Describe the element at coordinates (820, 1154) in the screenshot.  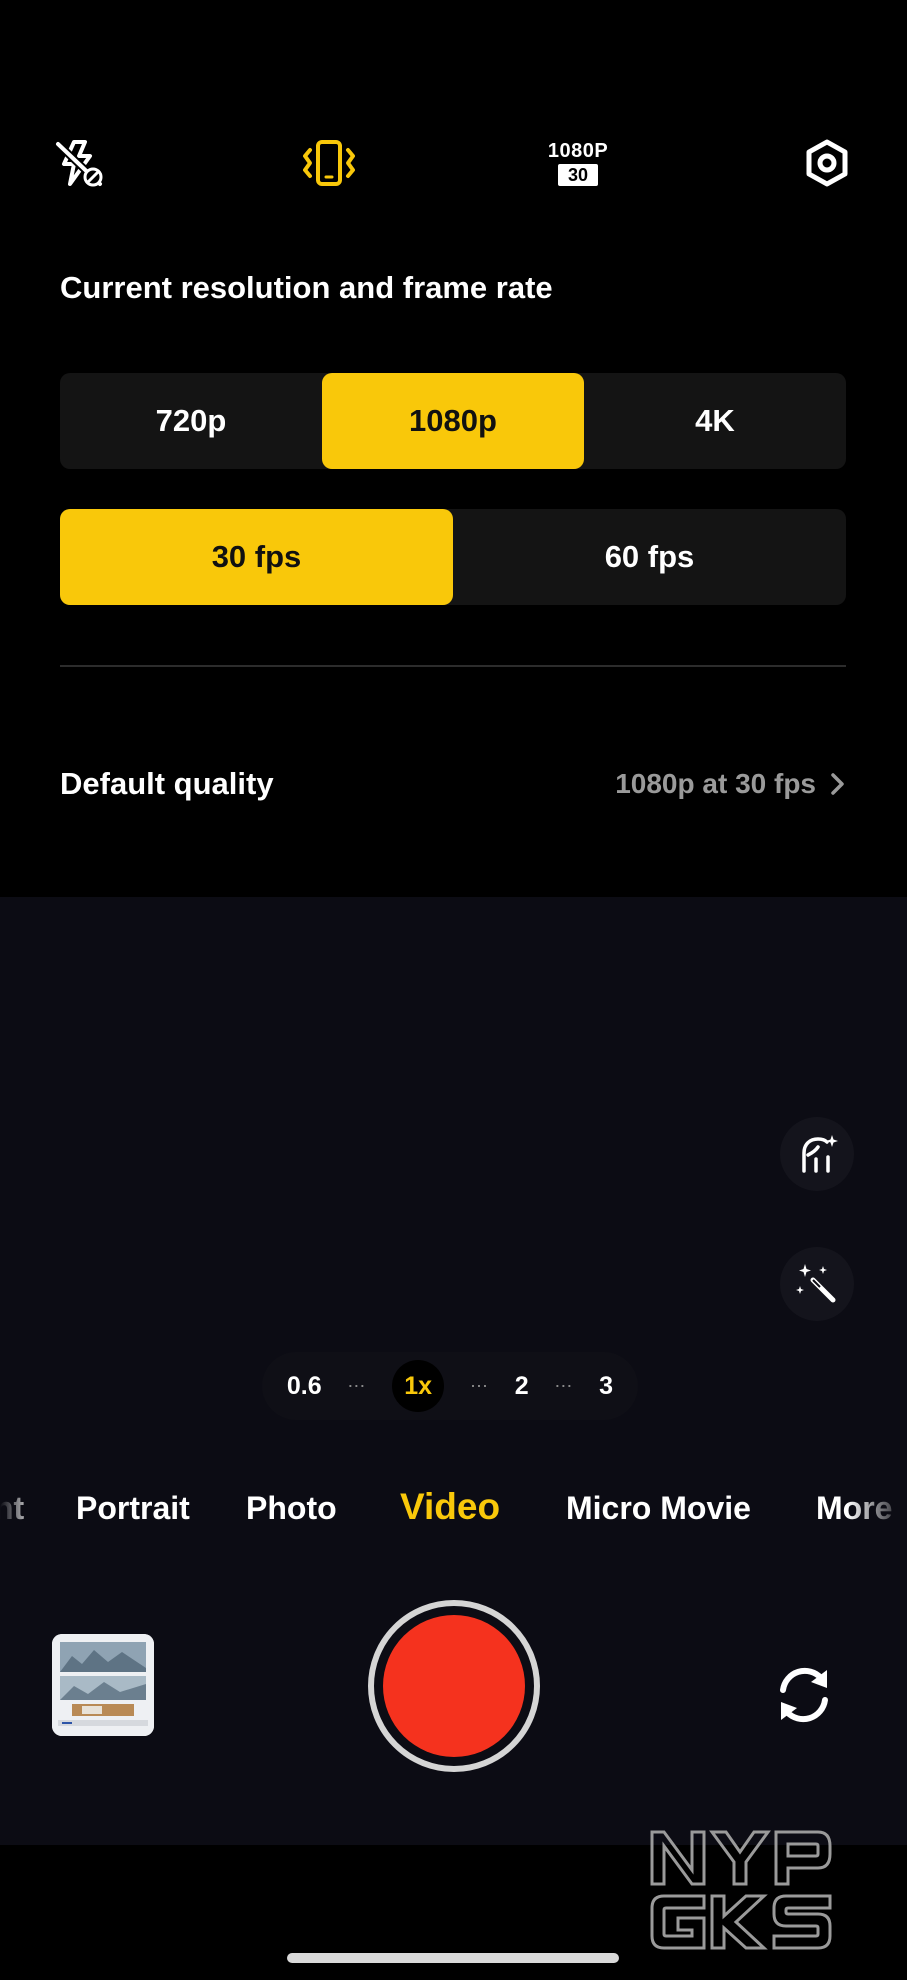
I see `face-sparkle-icon` at that location.